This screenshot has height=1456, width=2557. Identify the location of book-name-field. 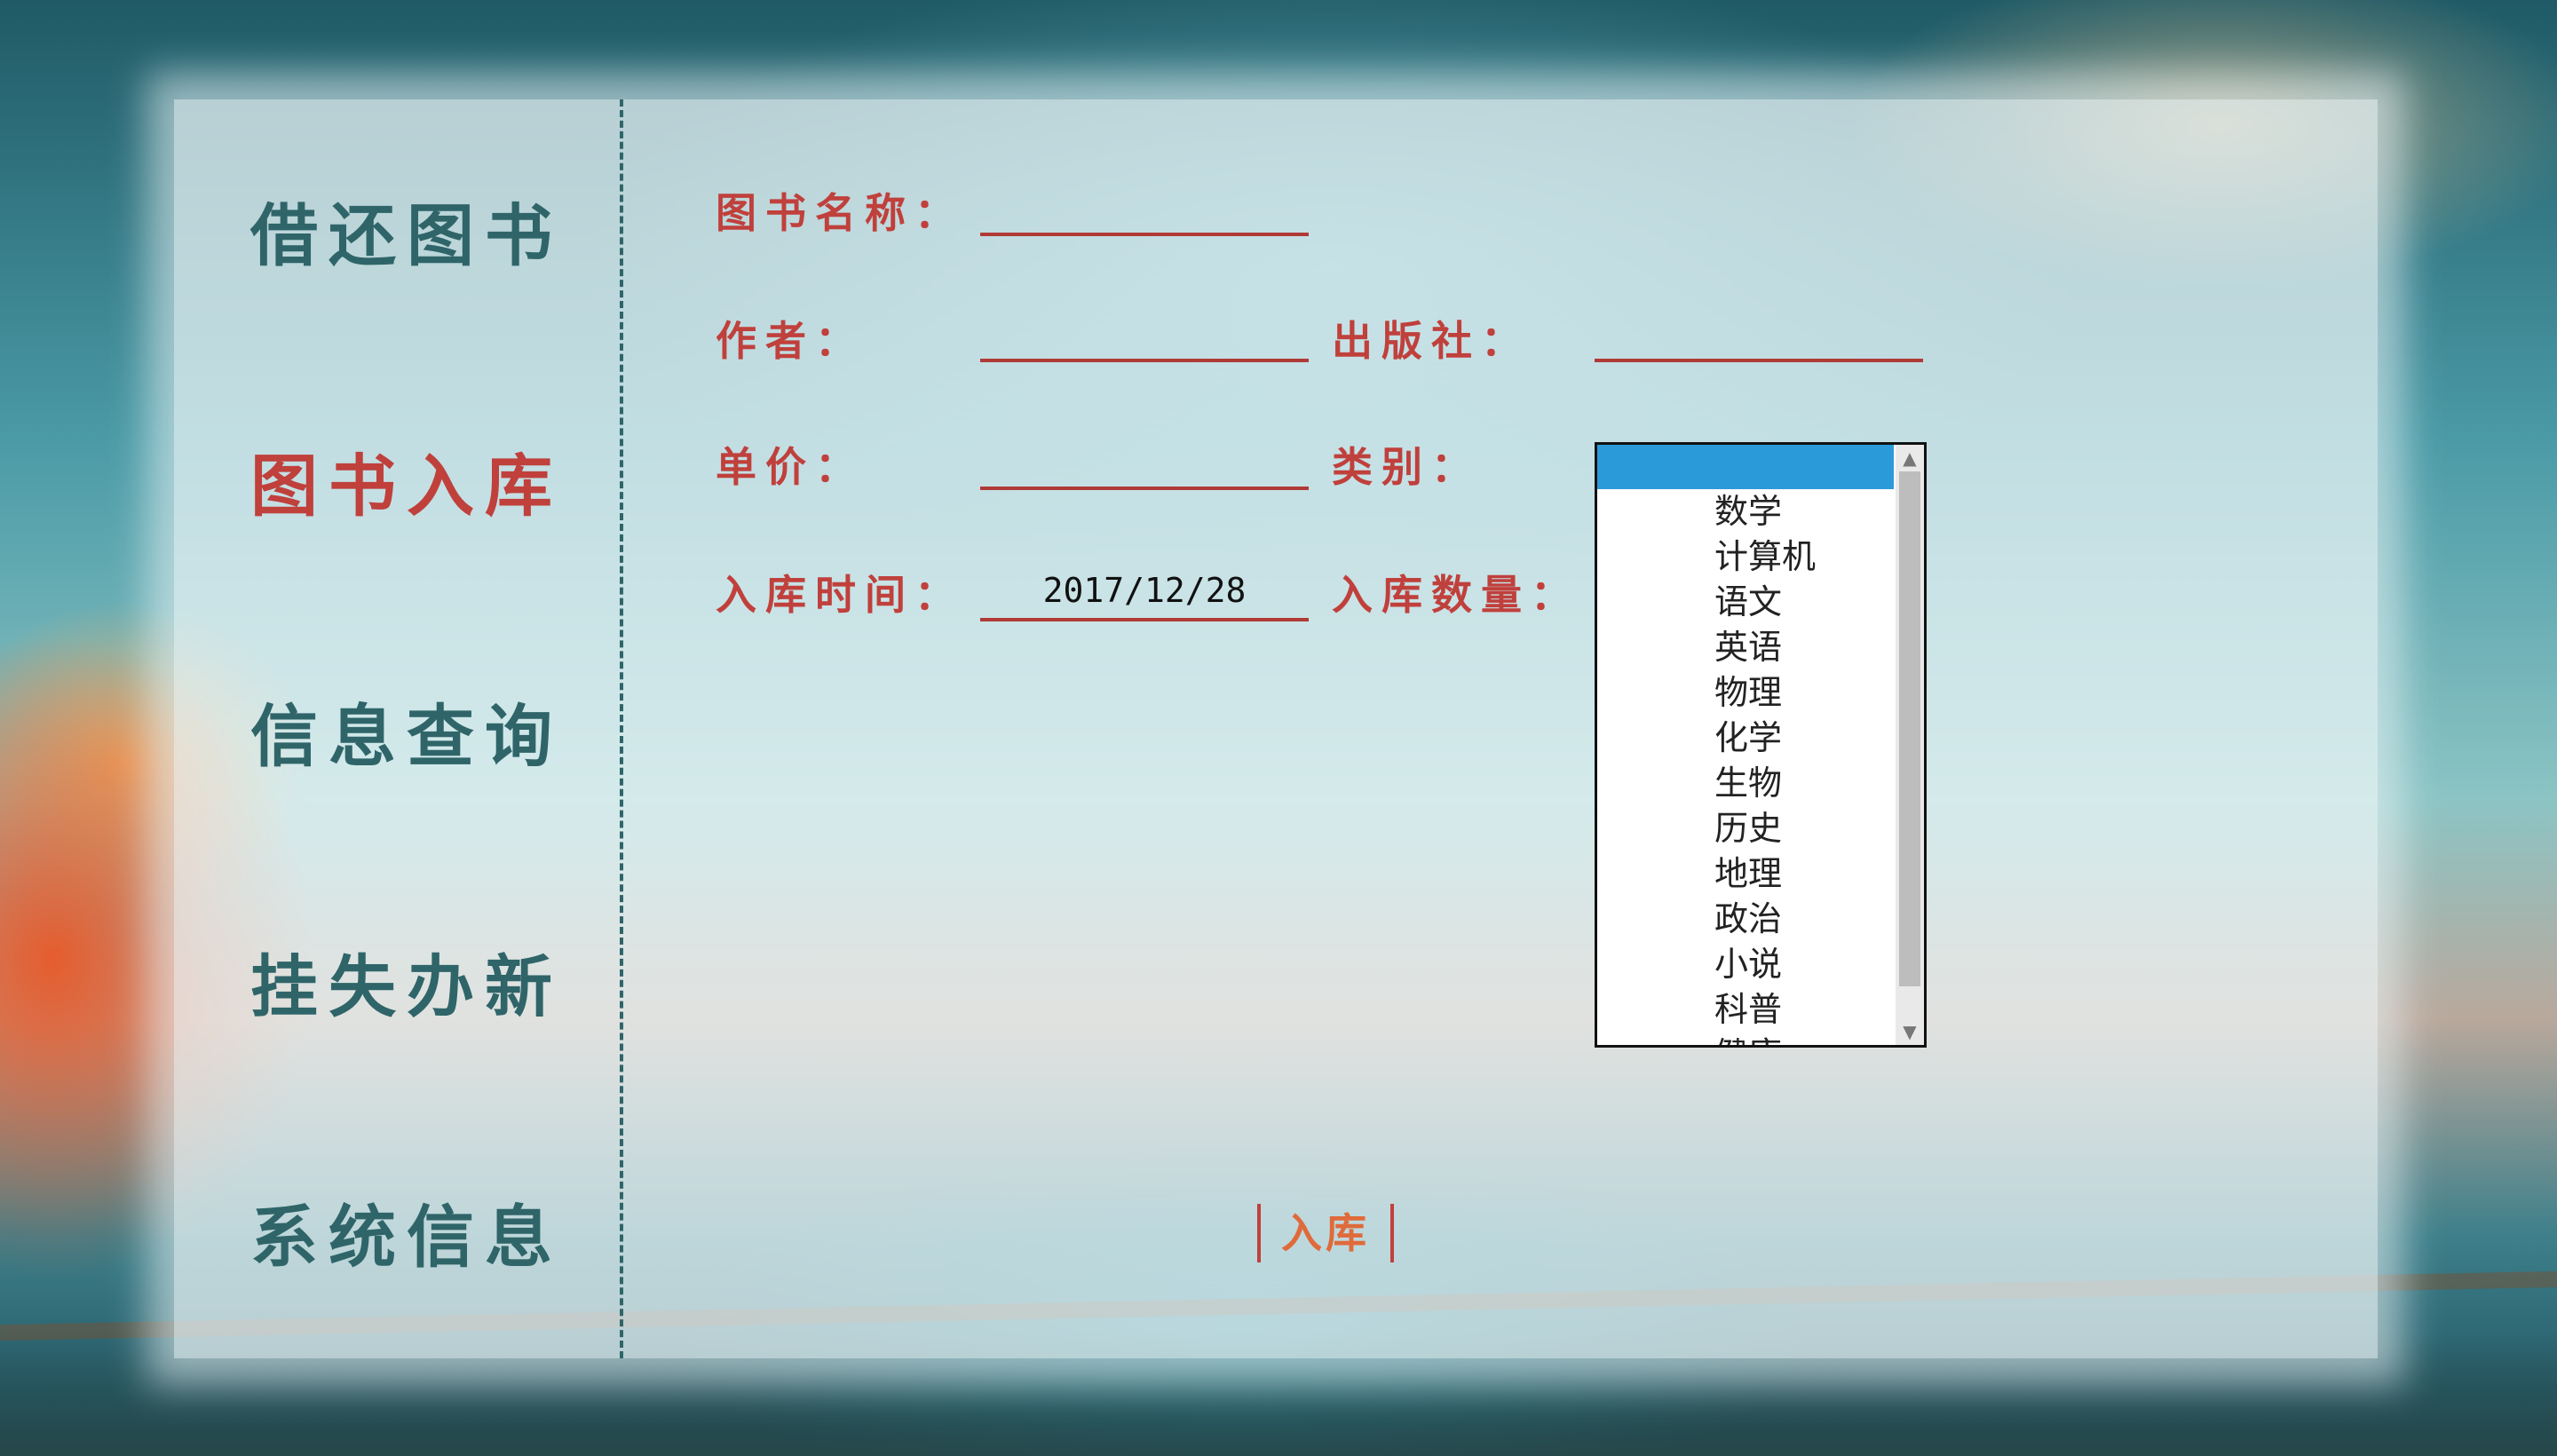
(1144, 207).